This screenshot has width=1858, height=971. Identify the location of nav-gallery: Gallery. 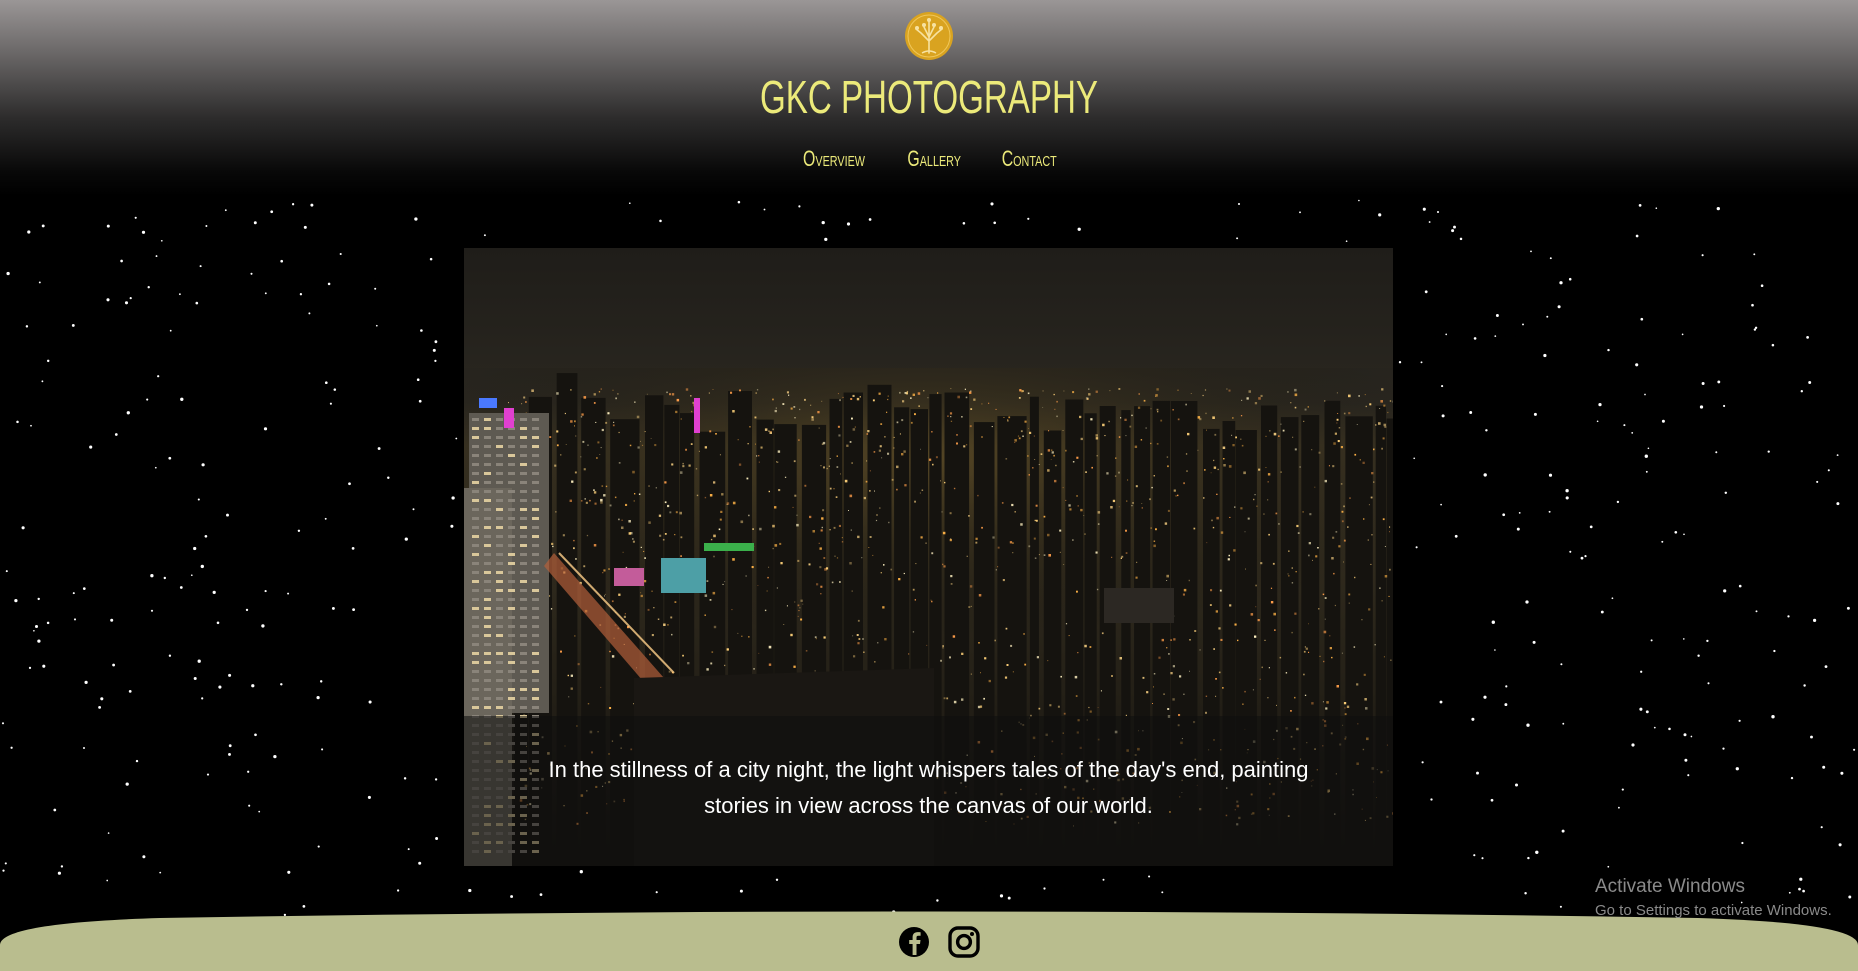
(934, 159).